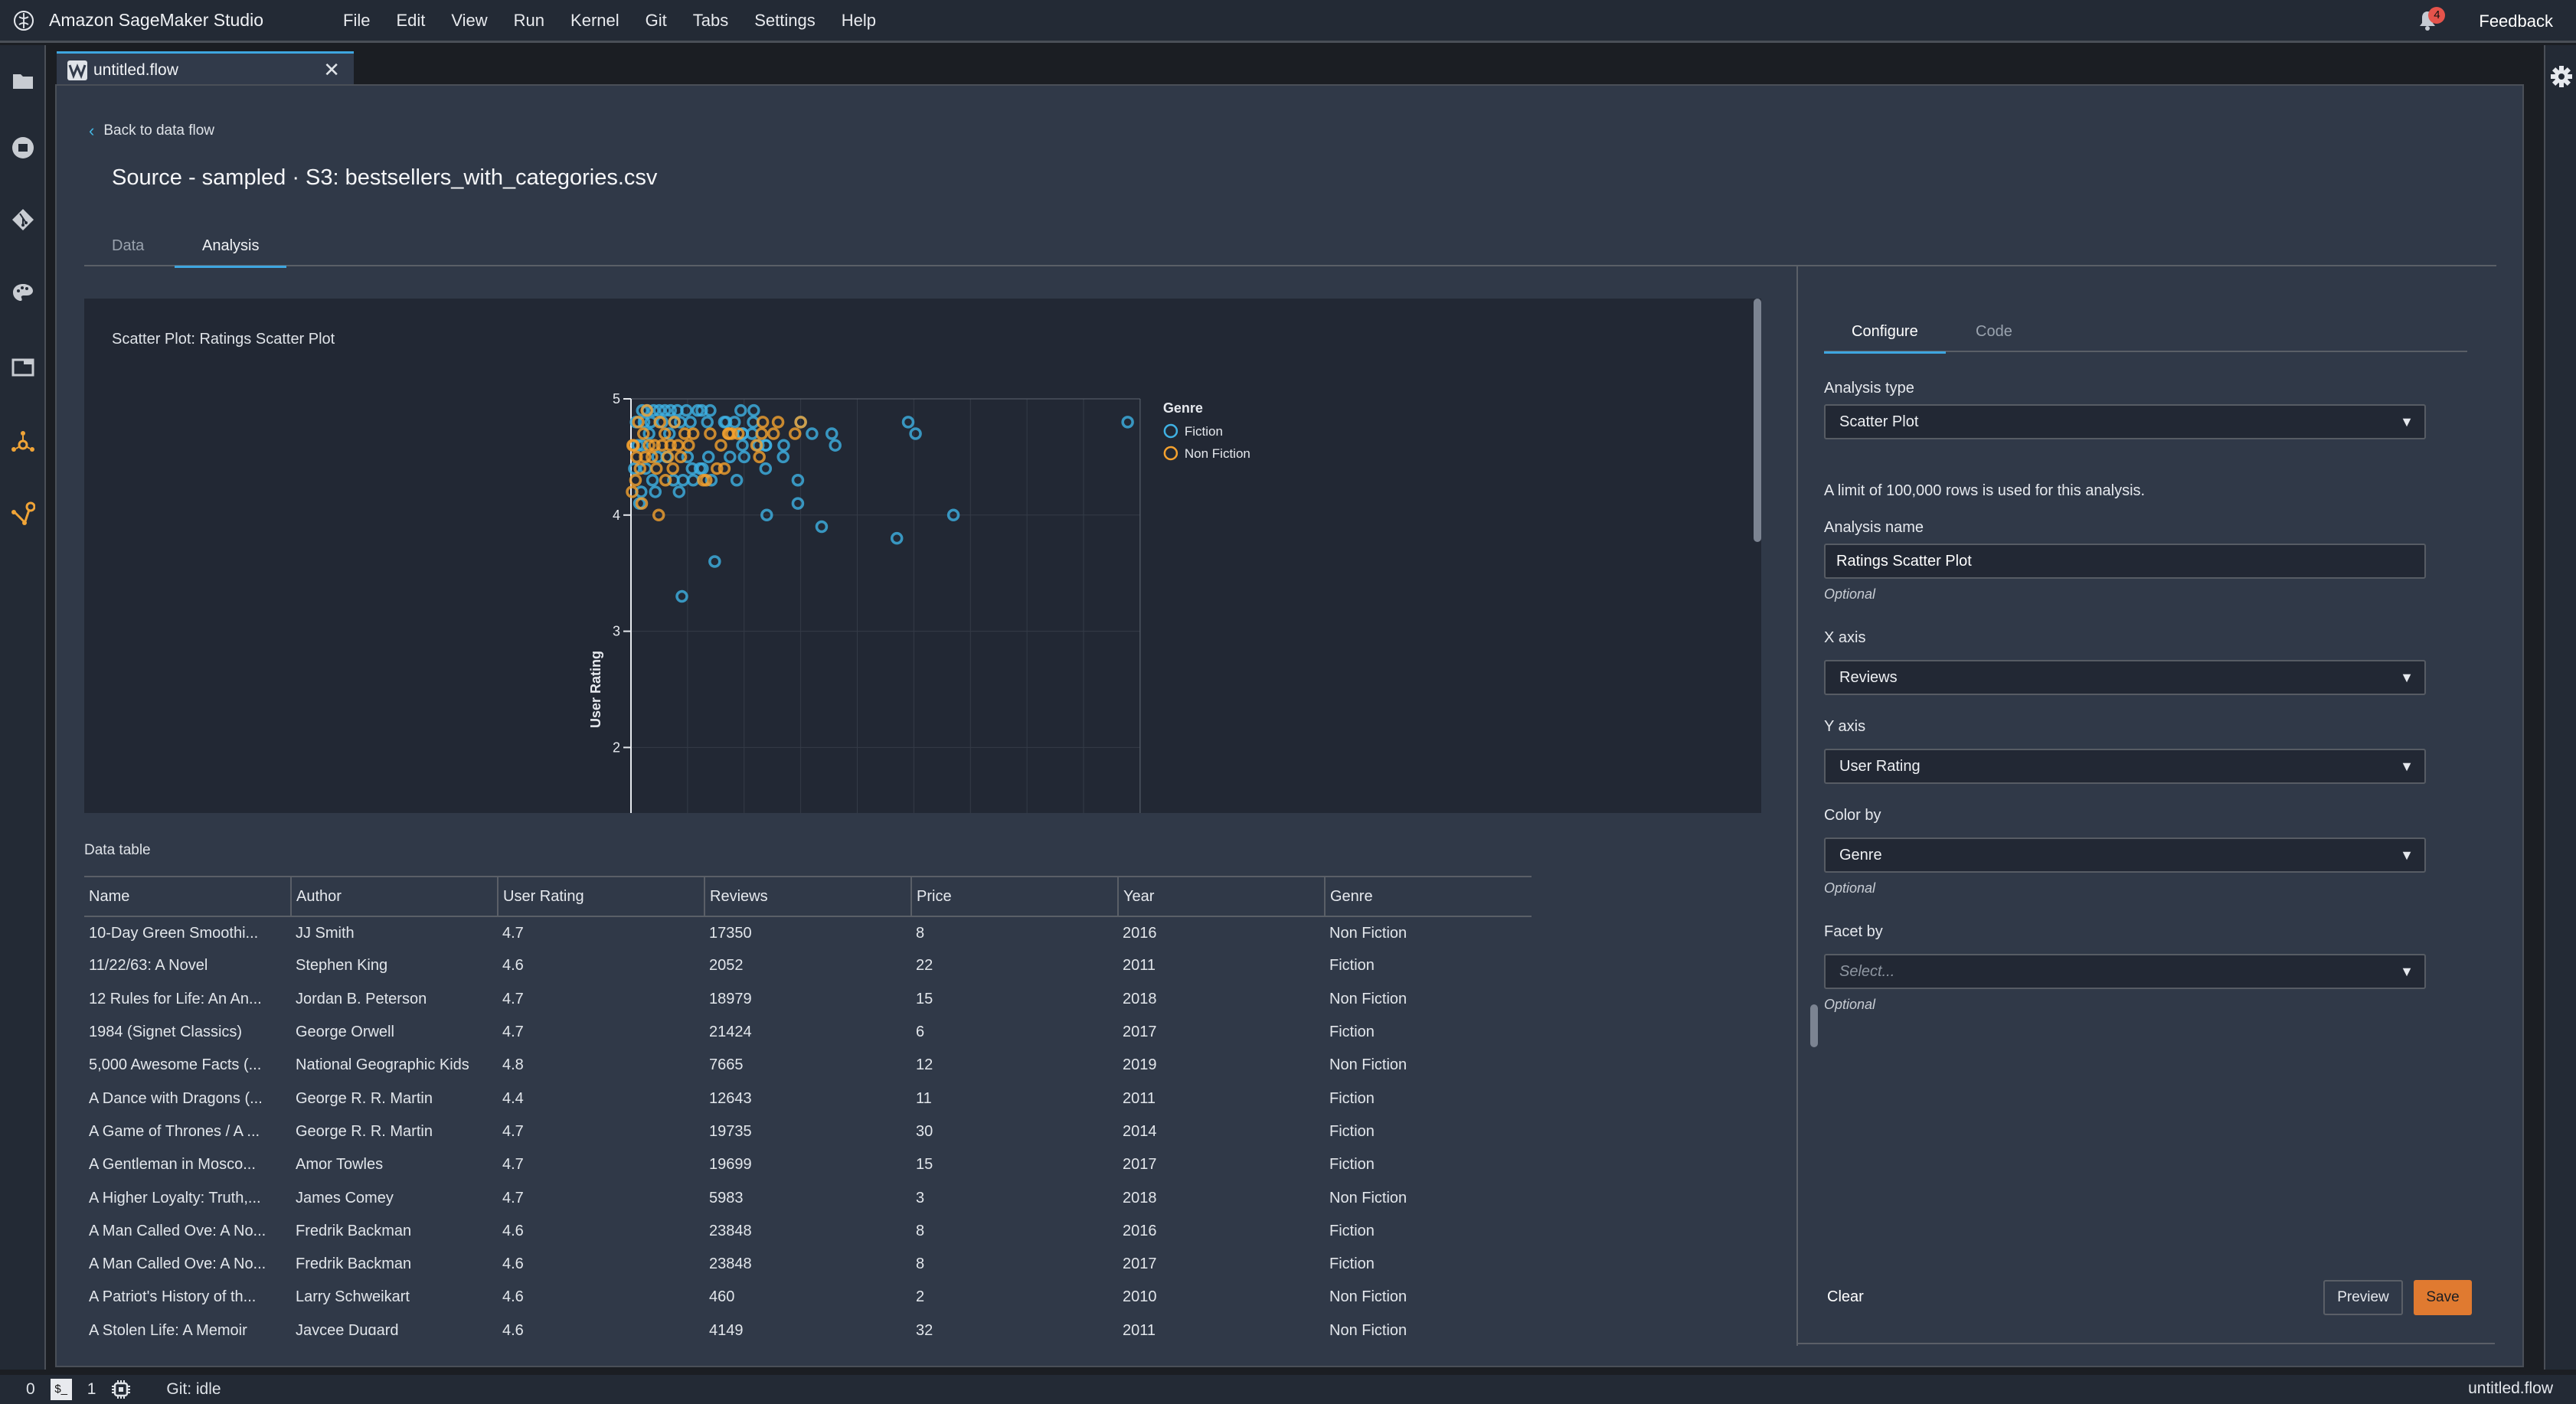  Describe the element at coordinates (2561, 76) in the screenshot. I see `gear-icon` at that location.